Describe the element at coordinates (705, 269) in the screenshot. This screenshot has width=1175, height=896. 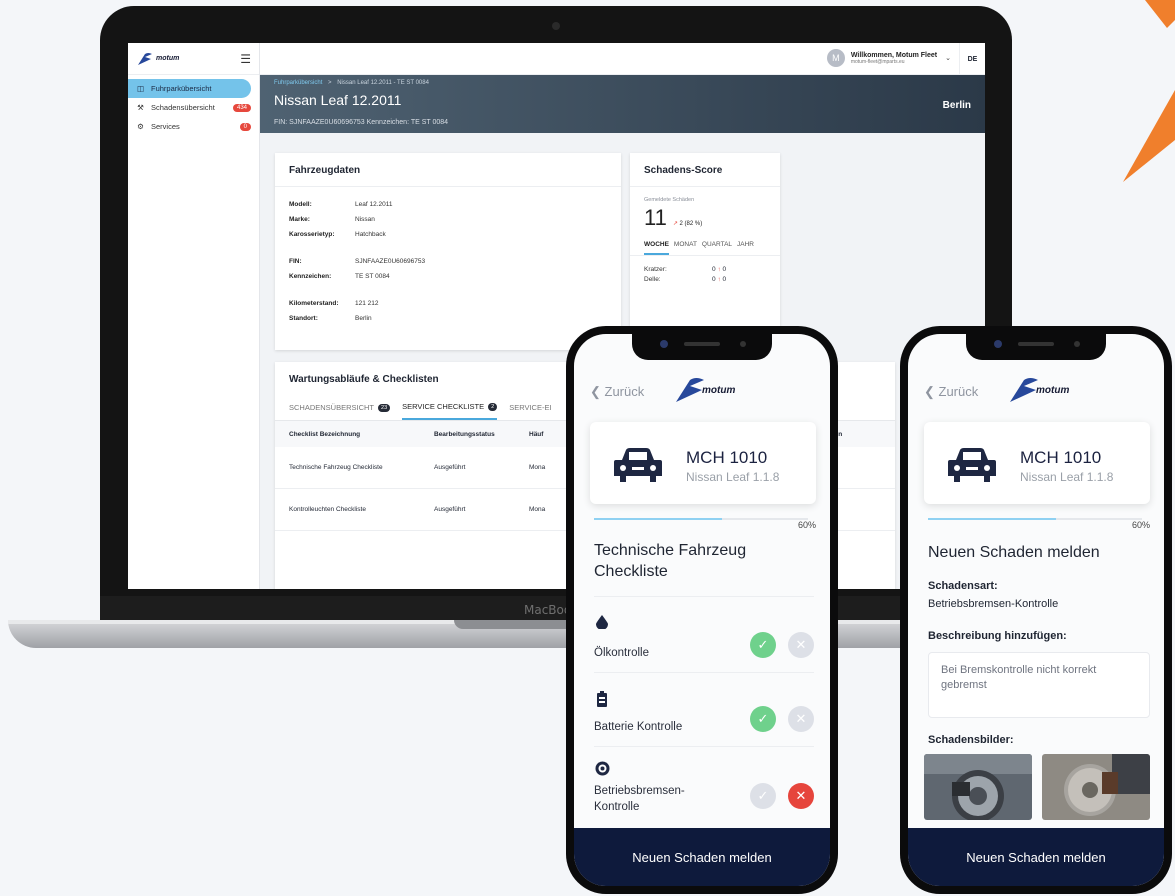
I see `score-row: Kratzer: 0 ↑ 0` at that location.